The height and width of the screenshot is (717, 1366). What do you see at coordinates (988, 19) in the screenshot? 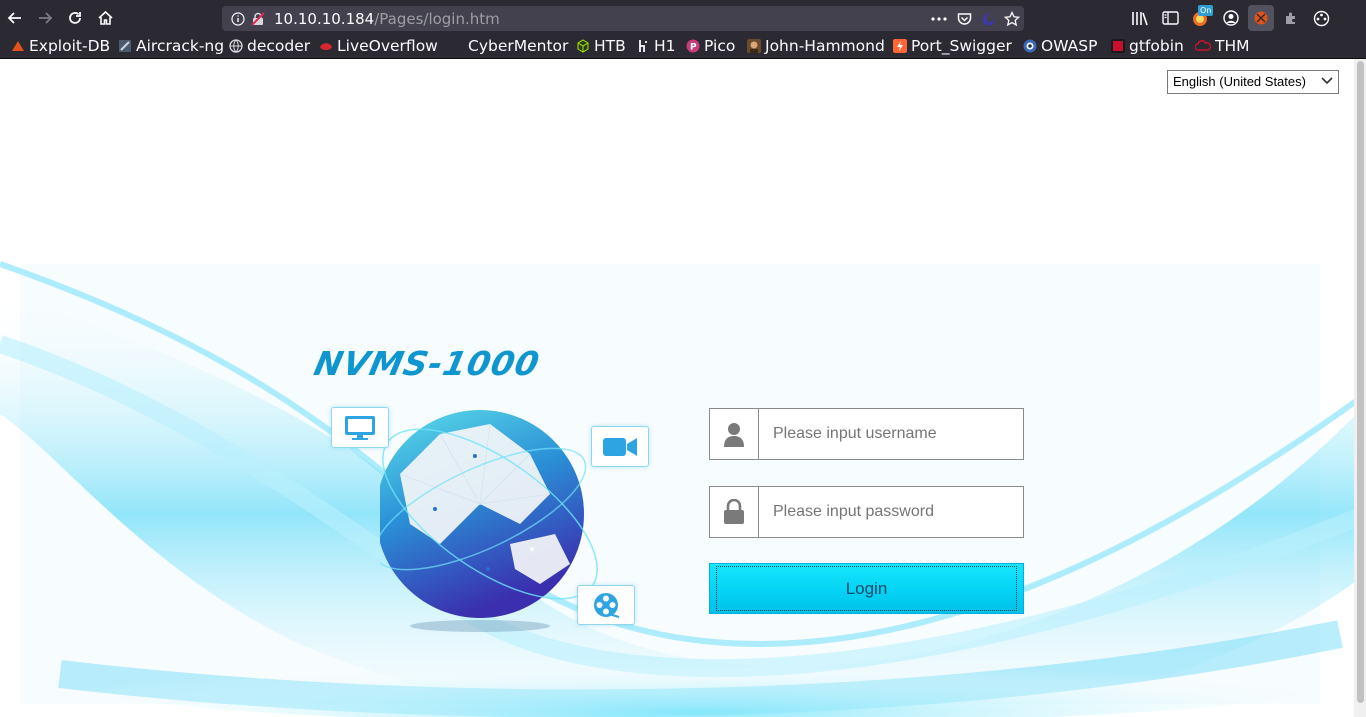
I see `extension-icon` at bounding box center [988, 19].